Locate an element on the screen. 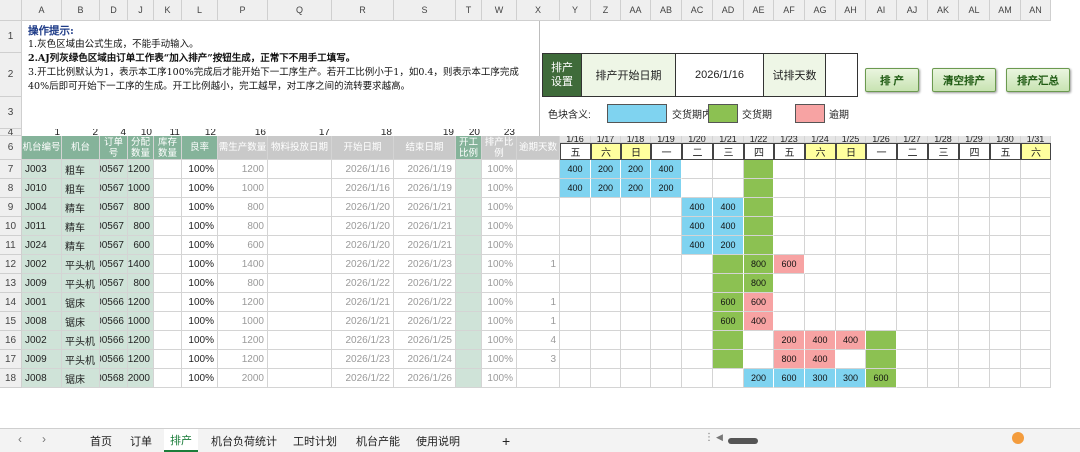 This screenshot has width=1080, height=452. cell-overdue is located at coordinates (538, 283).